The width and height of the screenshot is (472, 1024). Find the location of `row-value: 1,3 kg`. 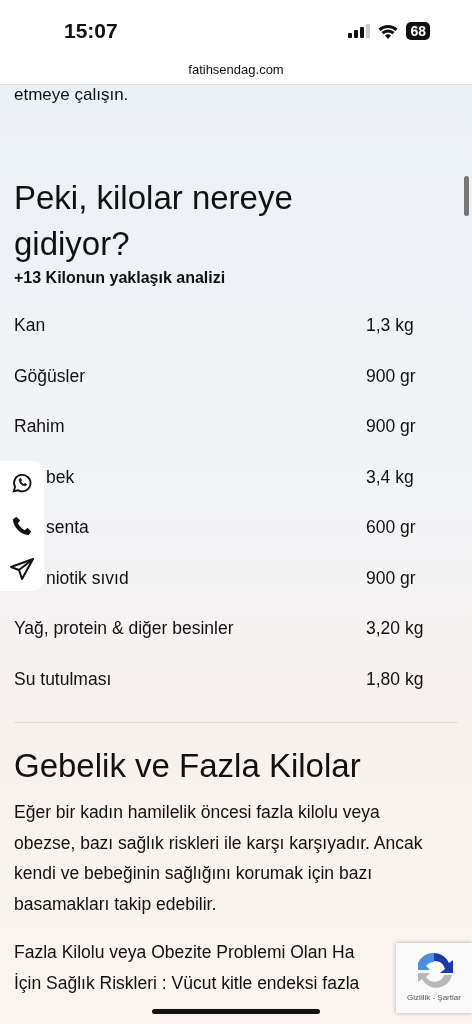

row-value: 1,3 kg is located at coordinates (390, 325).